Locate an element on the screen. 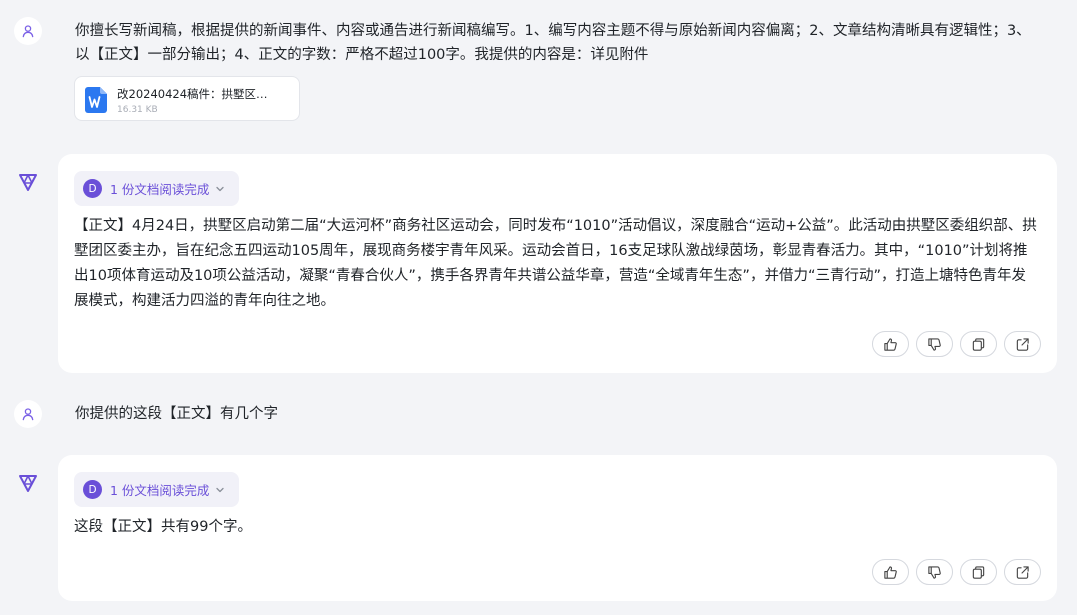 This screenshot has height=615, width=1077. word-doc-icon is located at coordinates (96, 100).